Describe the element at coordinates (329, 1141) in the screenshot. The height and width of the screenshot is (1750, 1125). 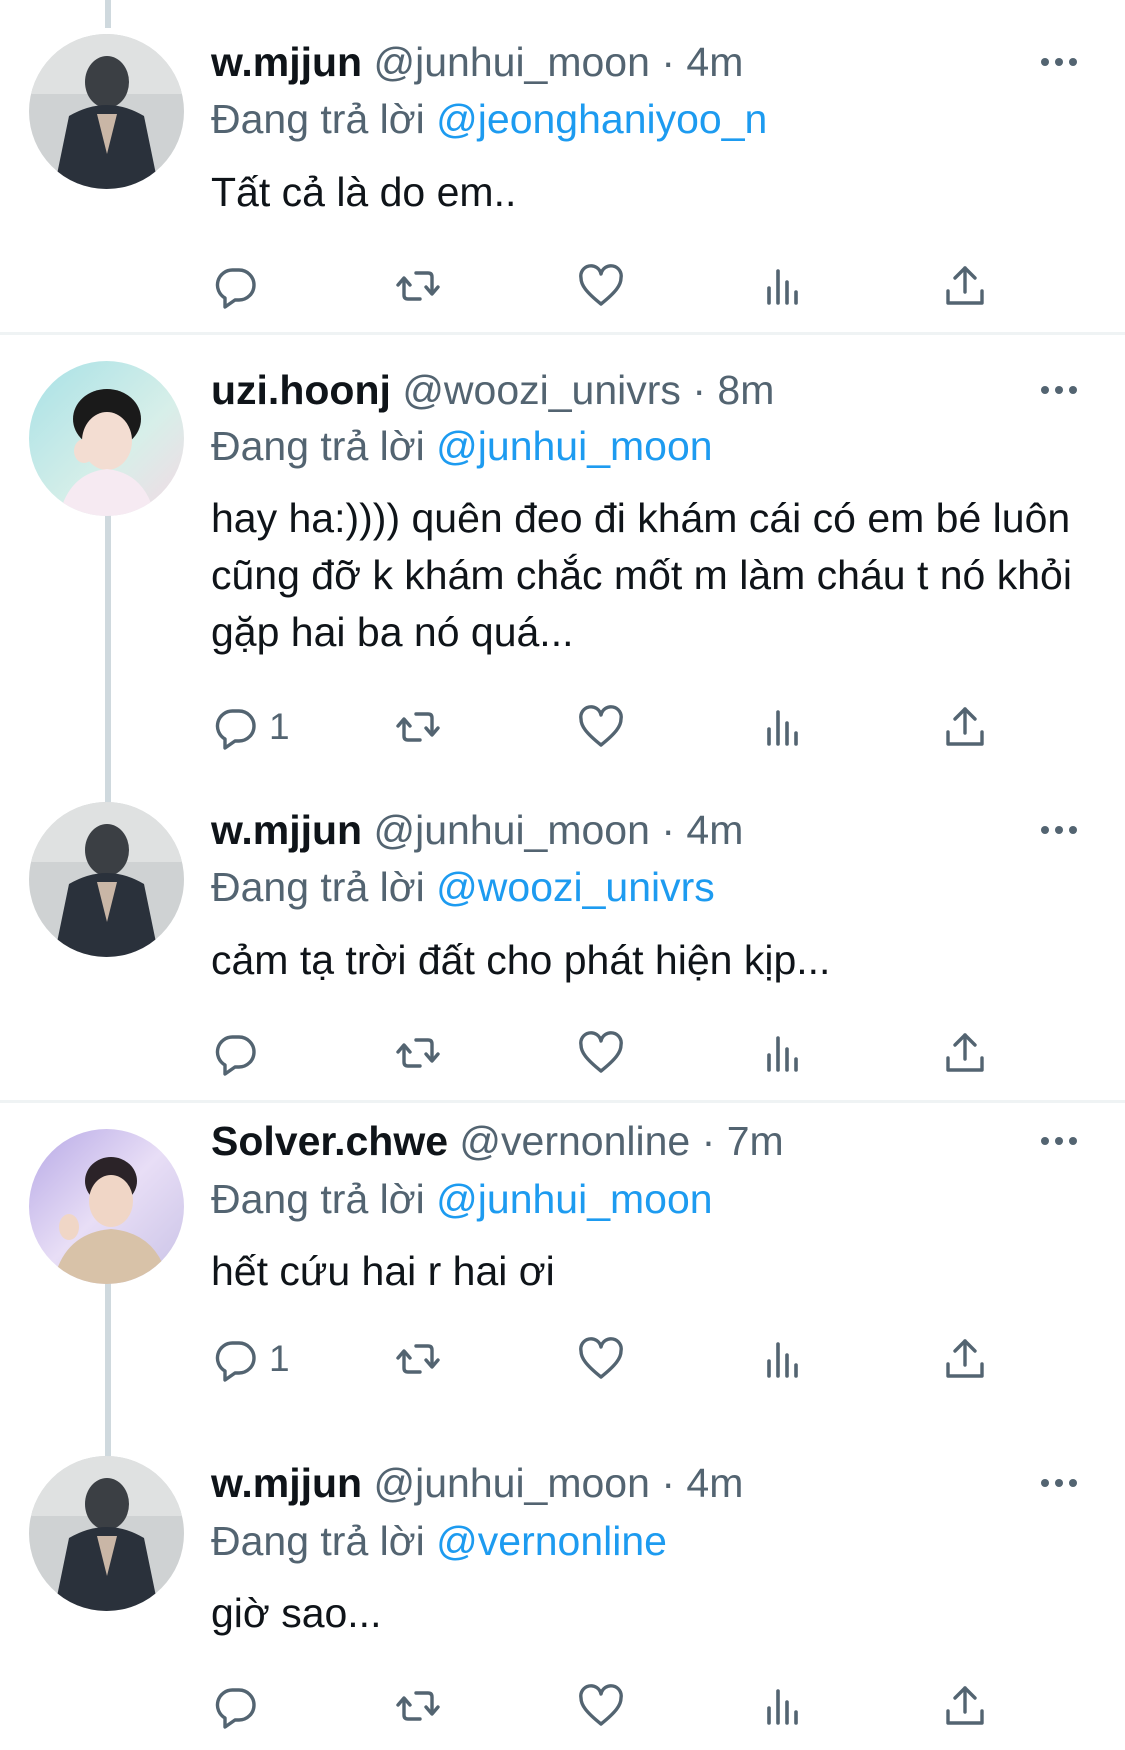
I see `display-name: Solver.chwe` at that location.